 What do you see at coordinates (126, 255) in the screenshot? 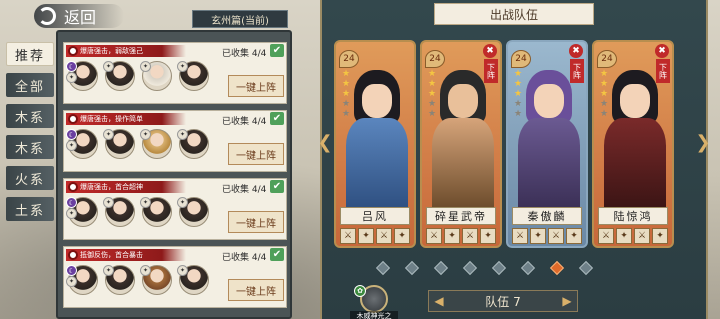
I see `team-tag: 抵御反伤，首合暴击` at bounding box center [126, 255].